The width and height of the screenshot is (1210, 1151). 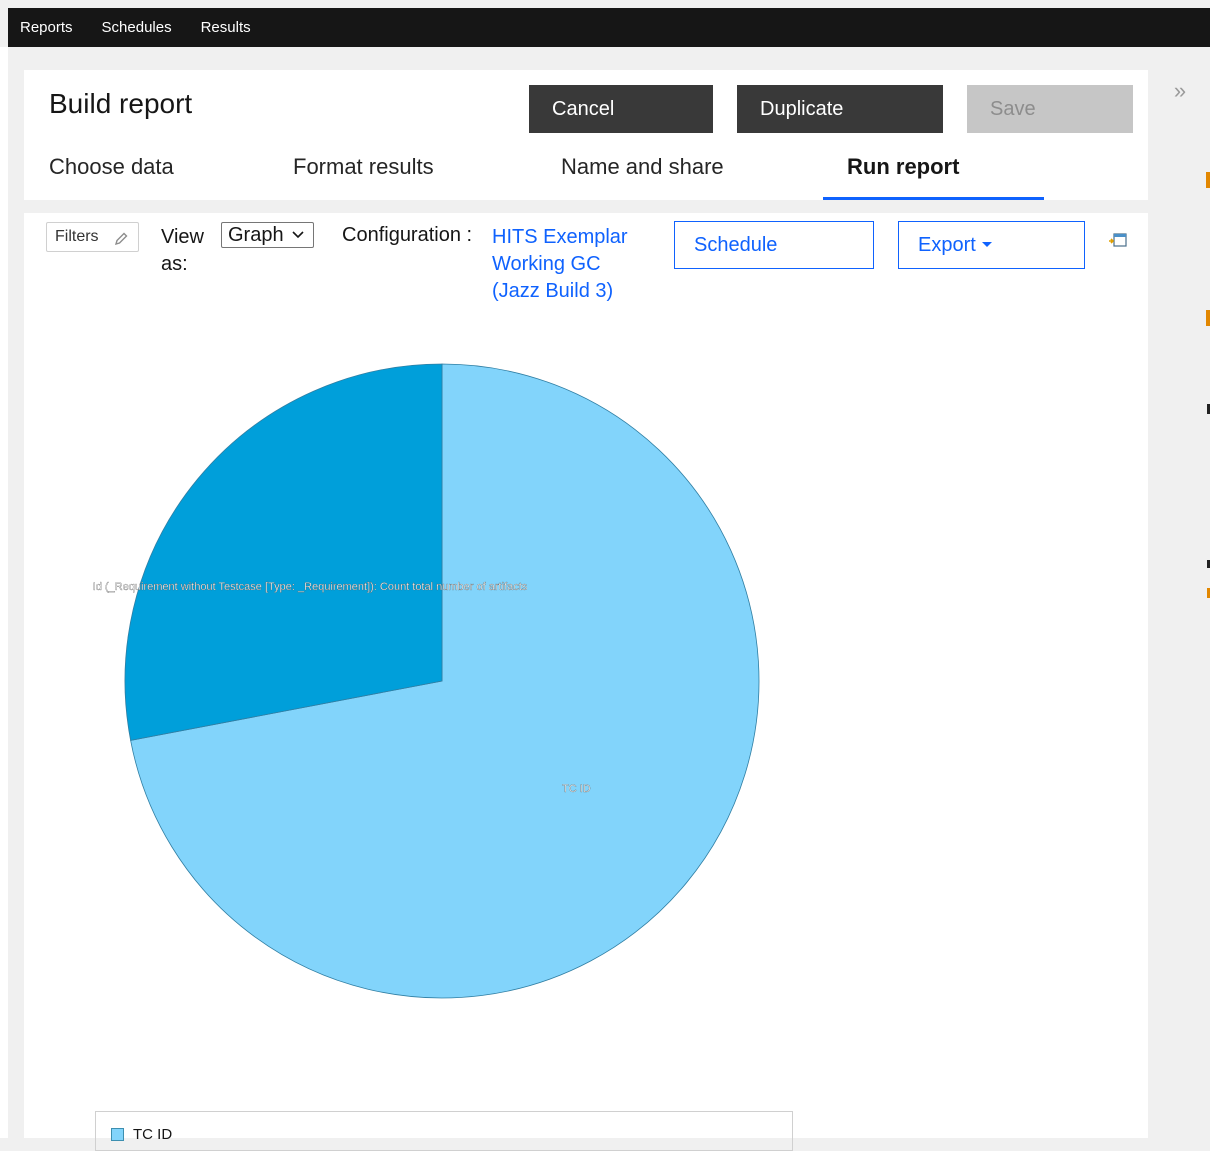 I want to click on tab-run-report: Run report, so click(x=903, y=167).